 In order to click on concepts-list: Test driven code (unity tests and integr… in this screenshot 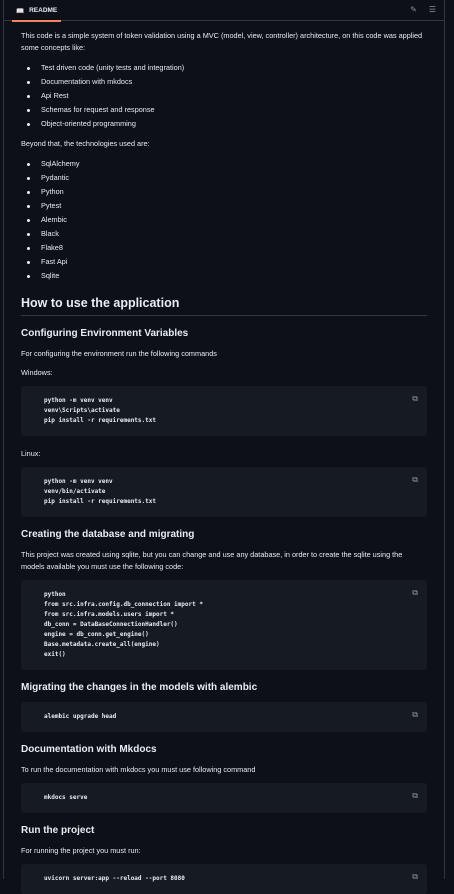, I will do `click(224, 96)`.